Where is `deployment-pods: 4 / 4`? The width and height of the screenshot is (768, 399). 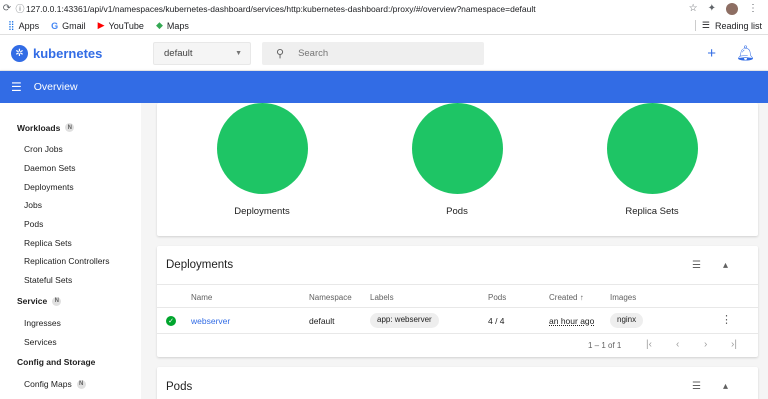
deployment-pods: 4 / 4 is located at coordinates (496, 321).